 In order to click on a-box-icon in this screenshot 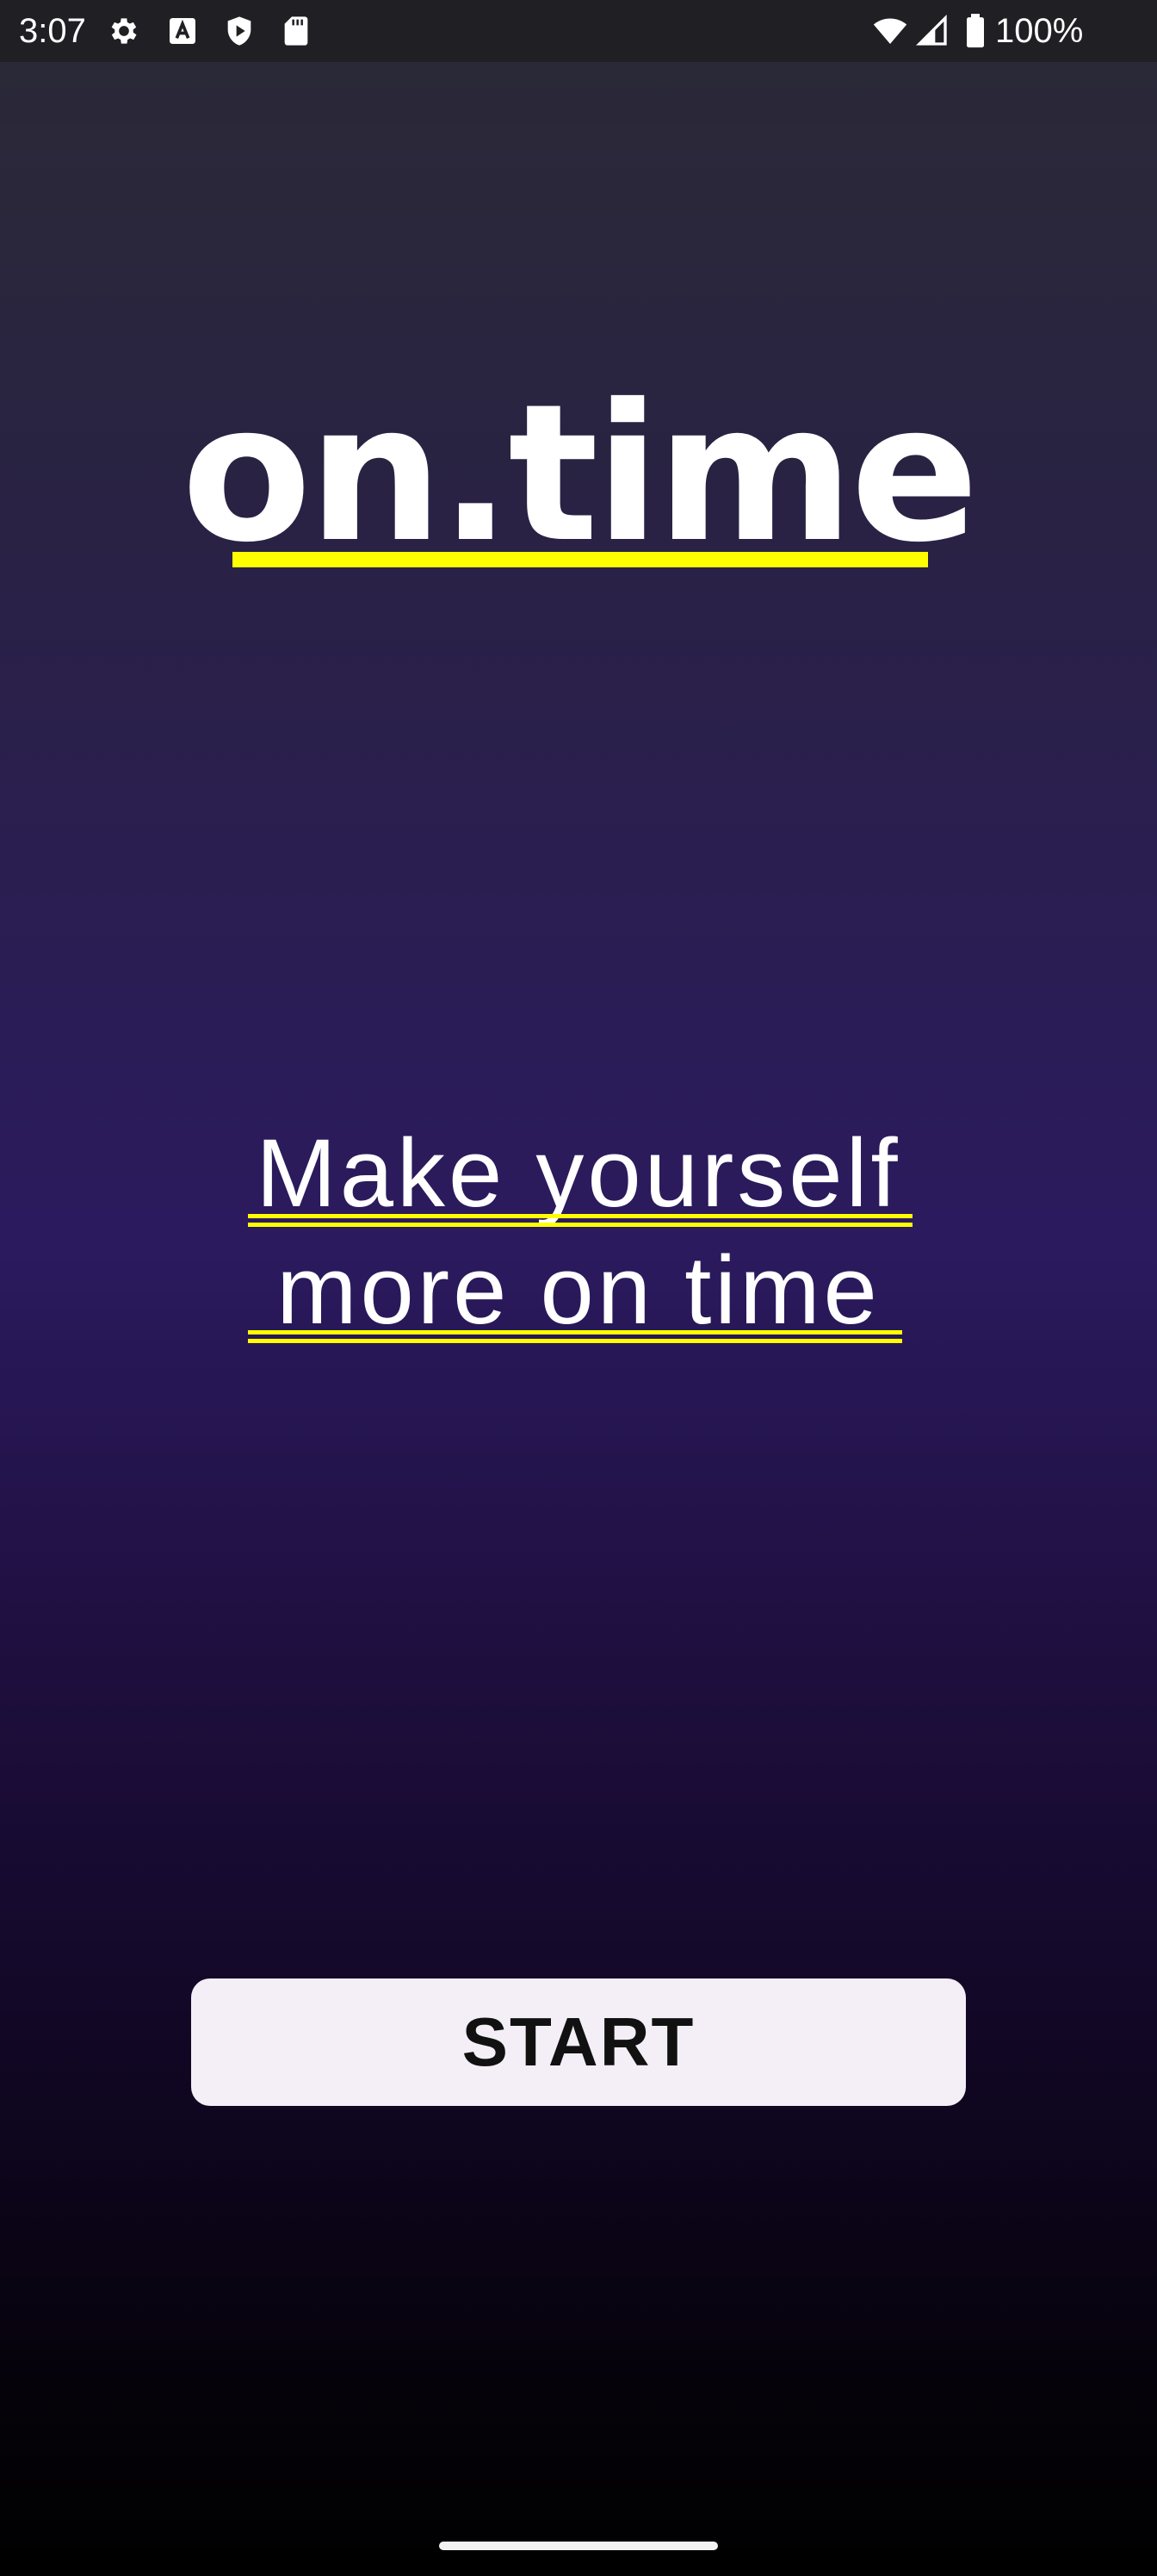, I will do `click(182, 31)`.